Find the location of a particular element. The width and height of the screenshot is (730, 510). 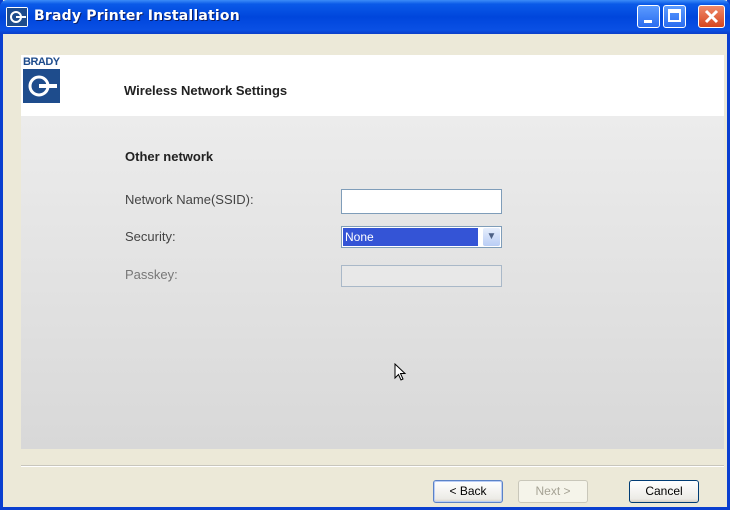

title-bar: Brady Printer Installation is located at coordinates (365, 17).